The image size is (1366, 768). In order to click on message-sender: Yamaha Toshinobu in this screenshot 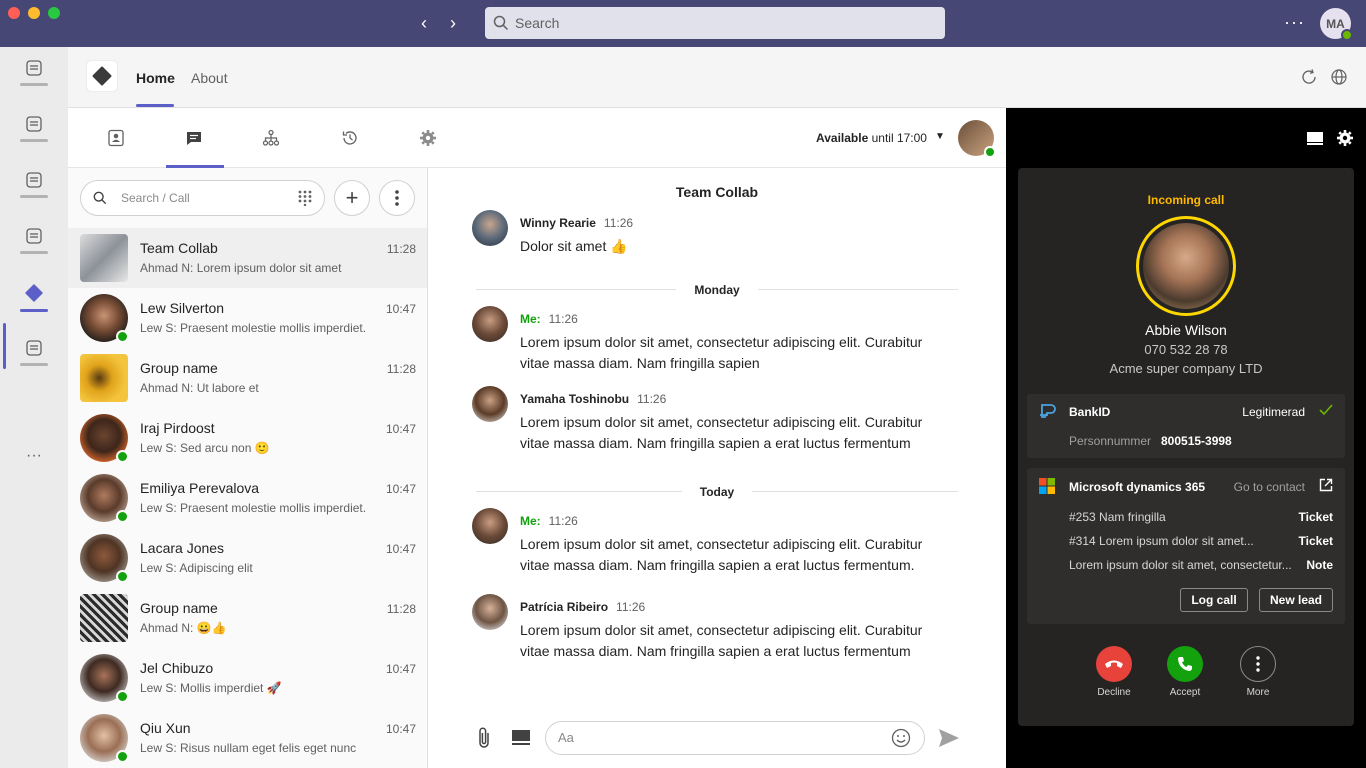, I will do `click(575, 399)`.